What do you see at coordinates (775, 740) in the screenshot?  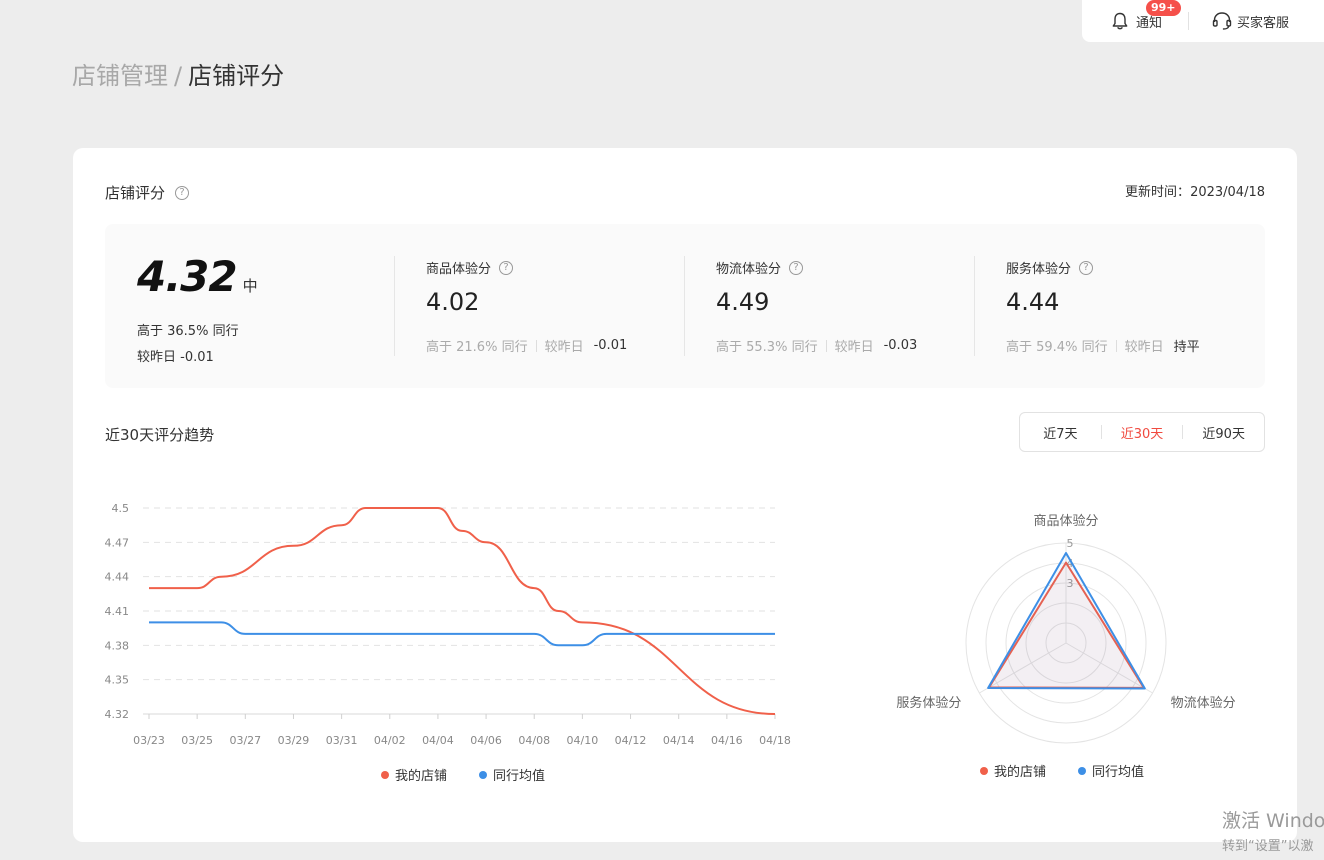 I see `x-tick-label: 04/18` at bounding box center [775, 740].